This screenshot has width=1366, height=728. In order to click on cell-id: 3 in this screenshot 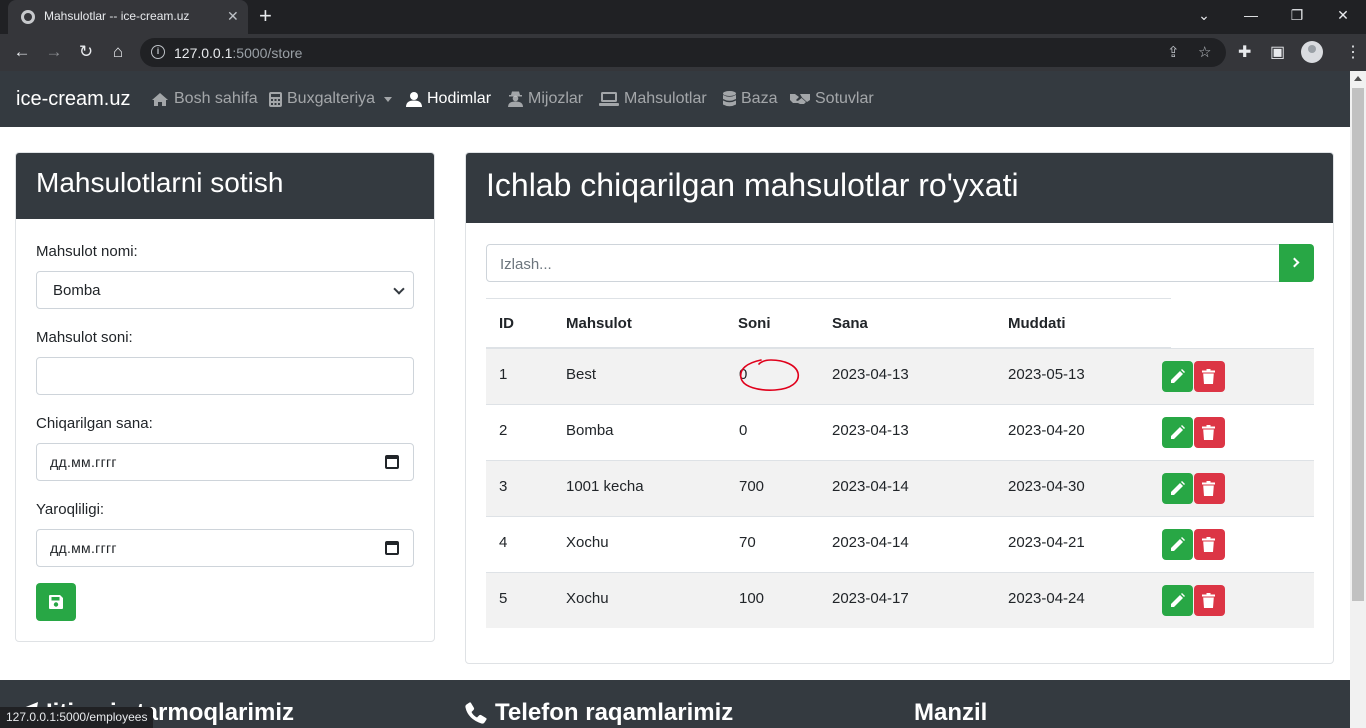, I will do `click(503, 486)`.